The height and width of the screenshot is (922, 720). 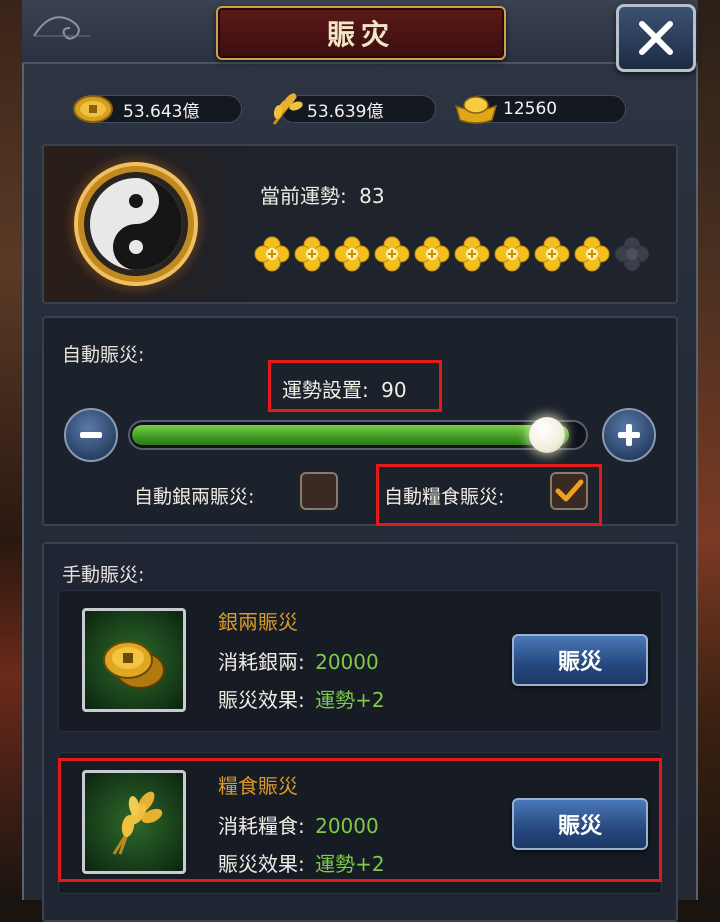 I want to click on manual-relief-label: 手動賑災:, so click(x=103, y=575).